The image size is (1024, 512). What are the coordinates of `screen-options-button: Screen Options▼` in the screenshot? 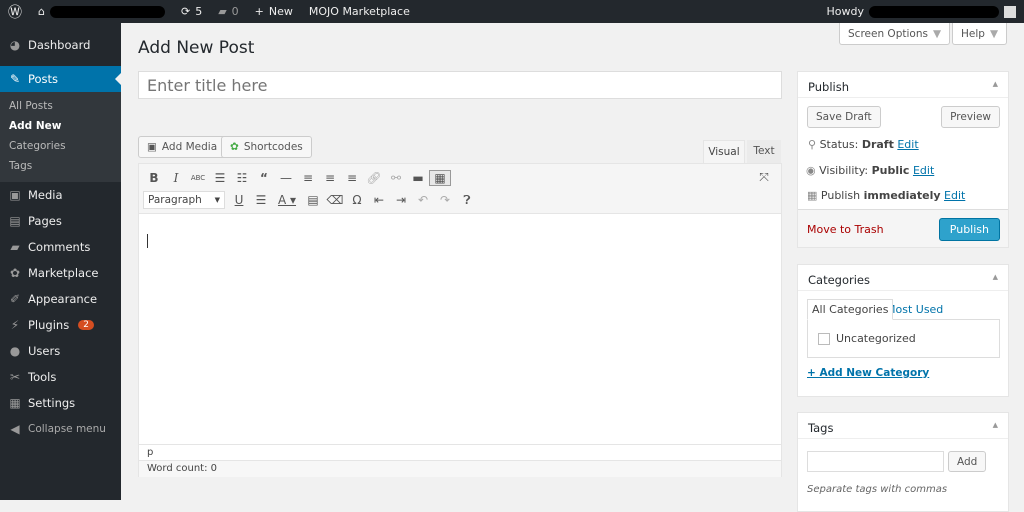 It's located at (894, 34).